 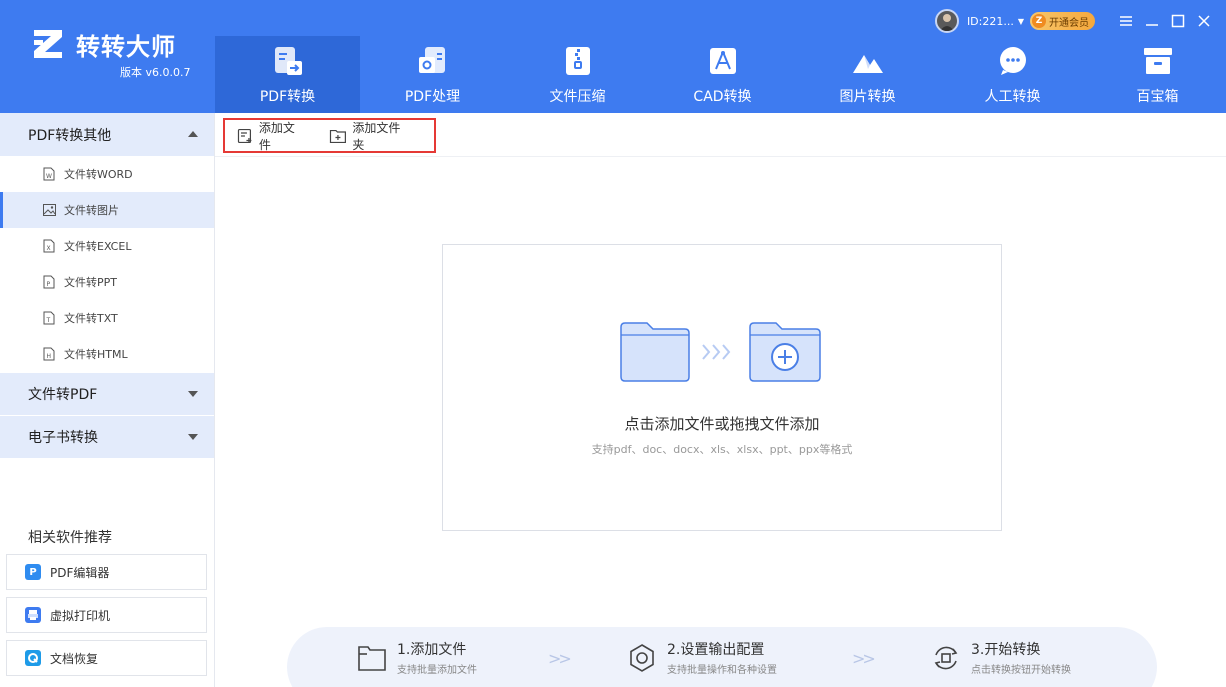 What do you see at coordinates (578, 61) in the screenshot?
I see `file-compress-icon` at bounding box center [578, 61].